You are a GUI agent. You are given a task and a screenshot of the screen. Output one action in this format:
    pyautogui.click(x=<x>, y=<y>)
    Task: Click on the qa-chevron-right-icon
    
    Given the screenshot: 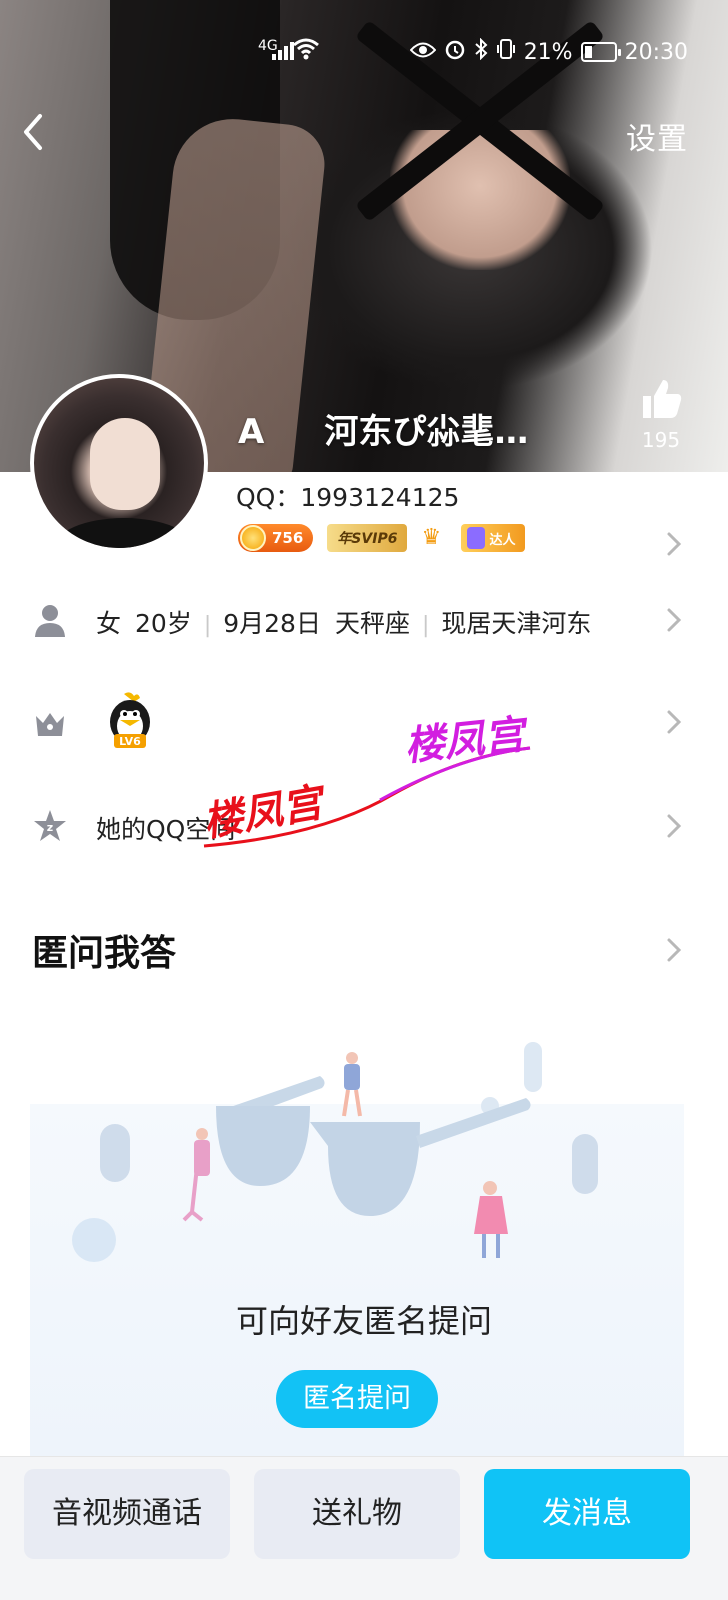 What is the action you would take?
    pyautogui.click(x=674, y=950)
    